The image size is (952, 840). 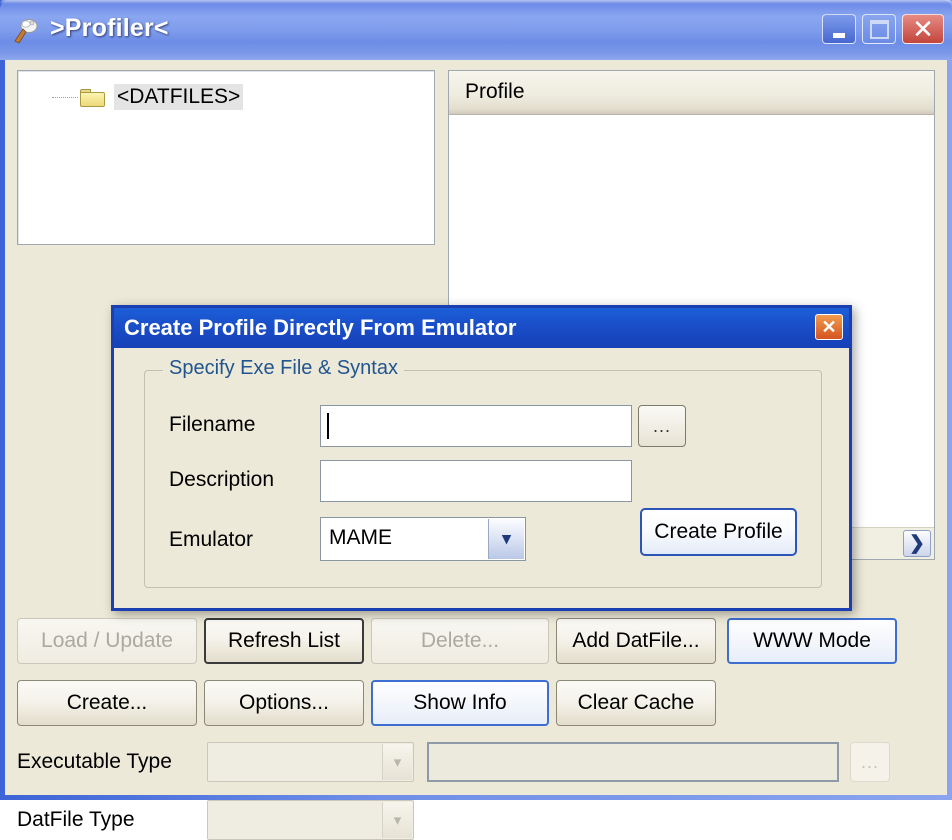 I want to click on filename-input, so click(x=476, y=426).